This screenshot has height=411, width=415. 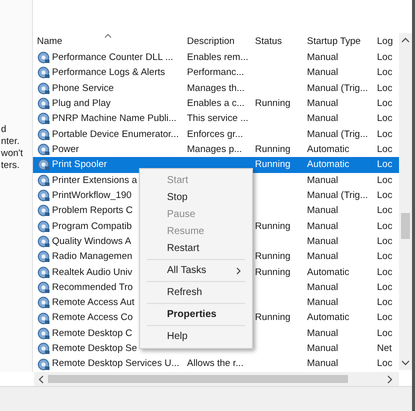 I want to click on service-name: Program Compatib, so click(x=92, y=227).